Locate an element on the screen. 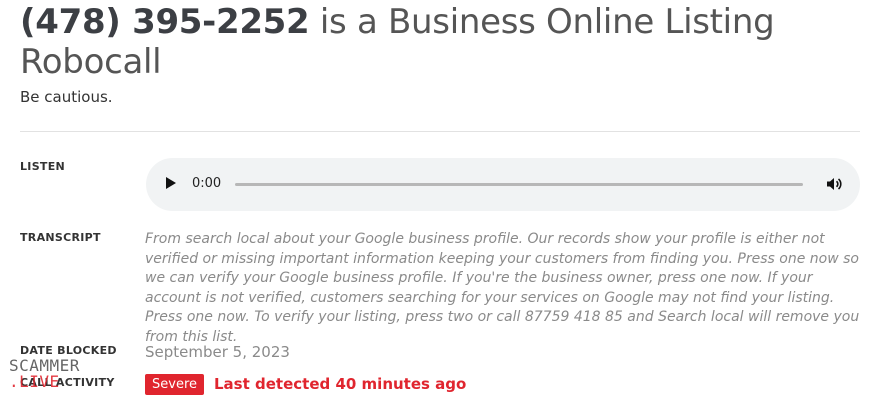 The width and height of the screenshot is (872, 404). volume-icon is located at coordinates (834, 184).